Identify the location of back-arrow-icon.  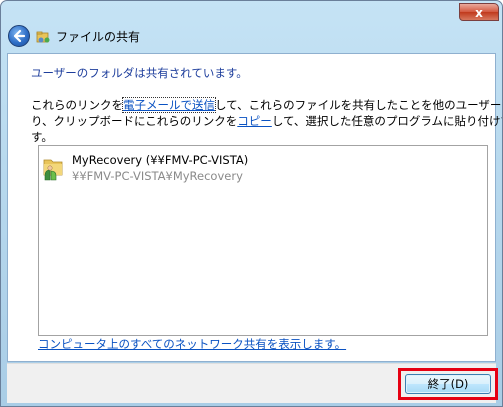
(19, 36).